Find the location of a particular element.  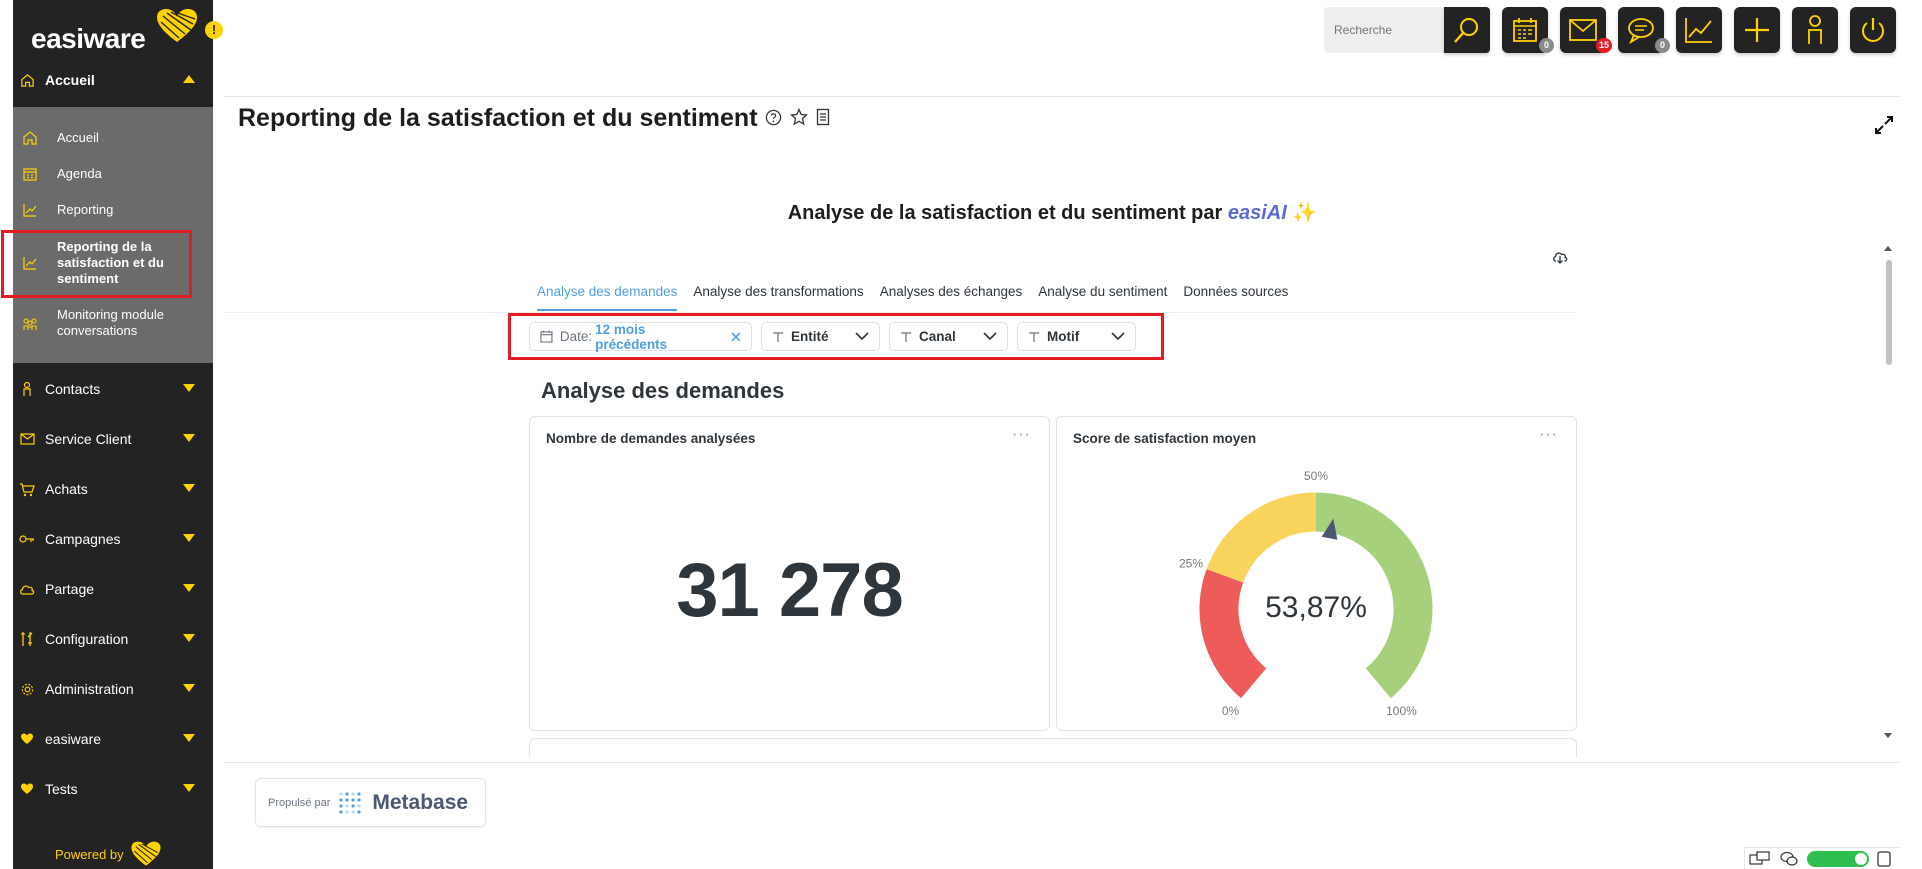

power-icon is located at coordinates (1873, 30).